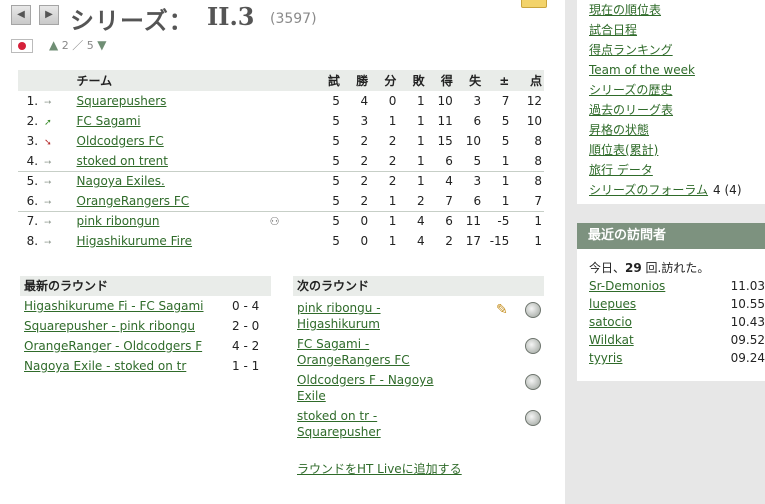 The height and width of the screenshot is (504, 765). I want to click on table-row: 5. ➙ Nagoya Exiles. 5 2 2 1 4 3 1 8, so click(281, 181).